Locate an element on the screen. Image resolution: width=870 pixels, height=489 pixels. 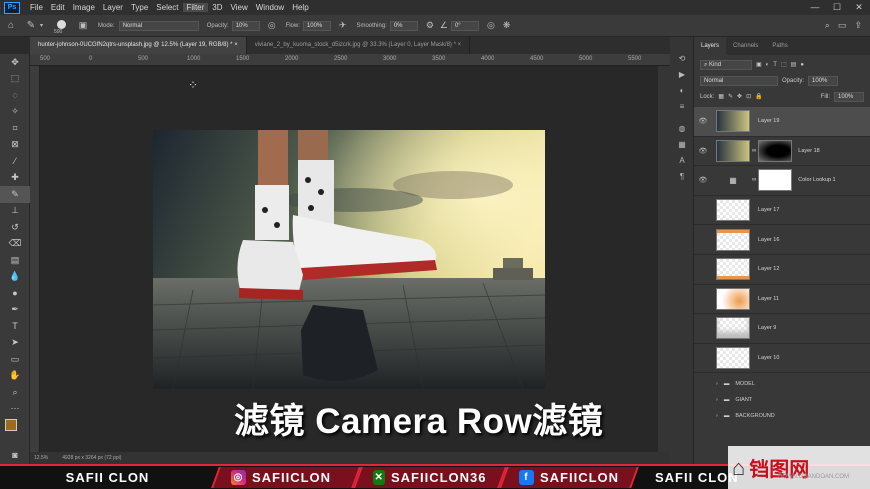
paragraph-panel-icon: ¶ is located at coordinates (682, 177).